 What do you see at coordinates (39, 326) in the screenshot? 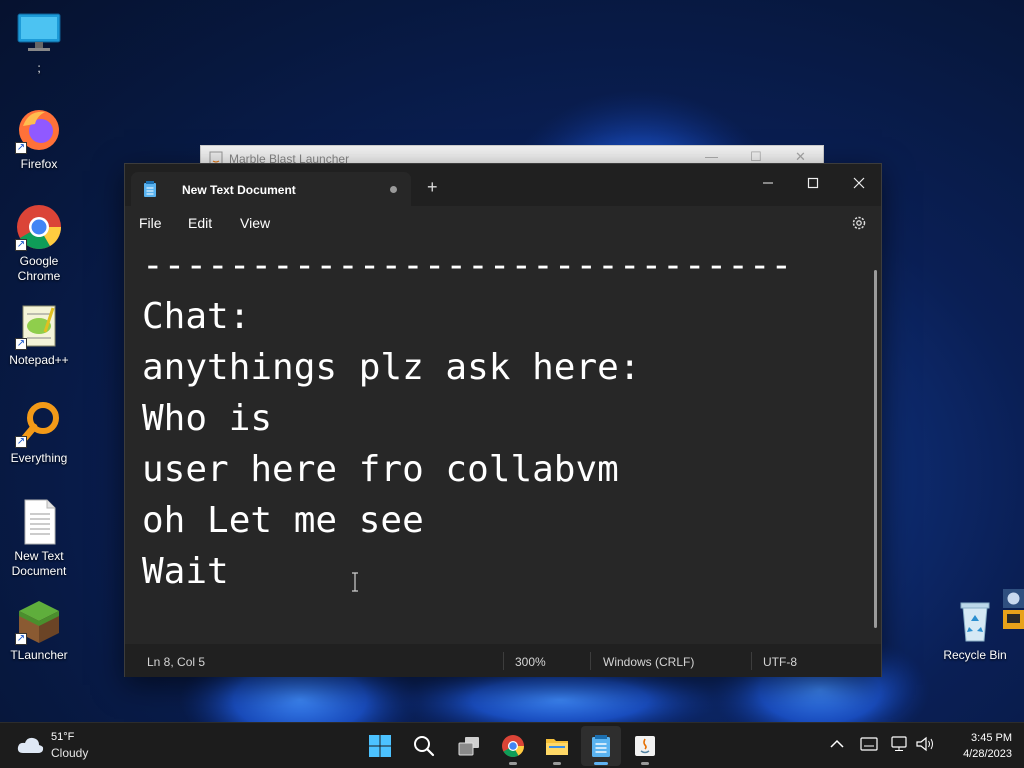
I see `notepad-plus-plus-icon: ↗` at bounding box center [39, 326].